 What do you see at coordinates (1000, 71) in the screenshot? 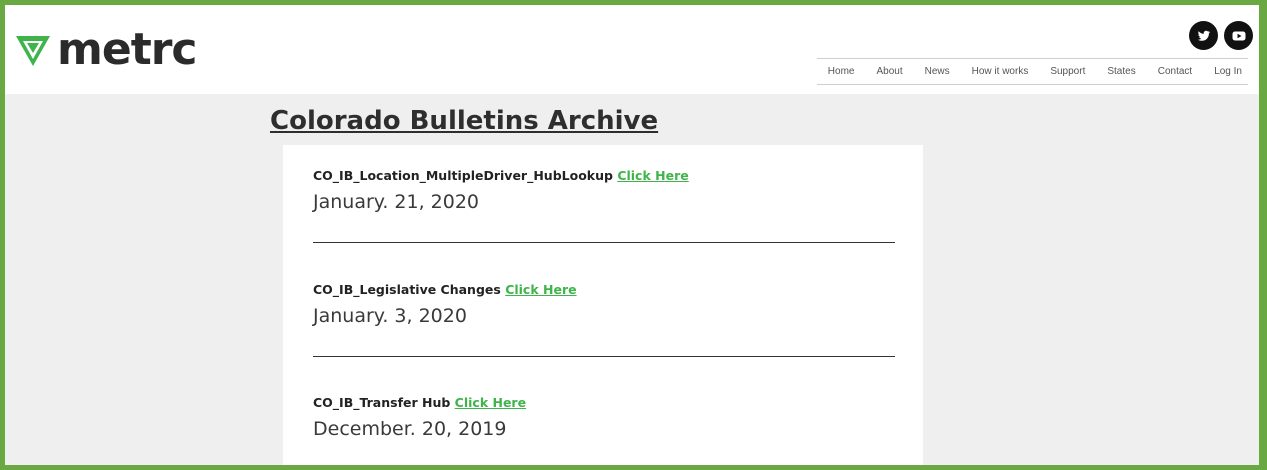
I see `nav-how-it-works: How it works` at bounding box center [1000, 71].